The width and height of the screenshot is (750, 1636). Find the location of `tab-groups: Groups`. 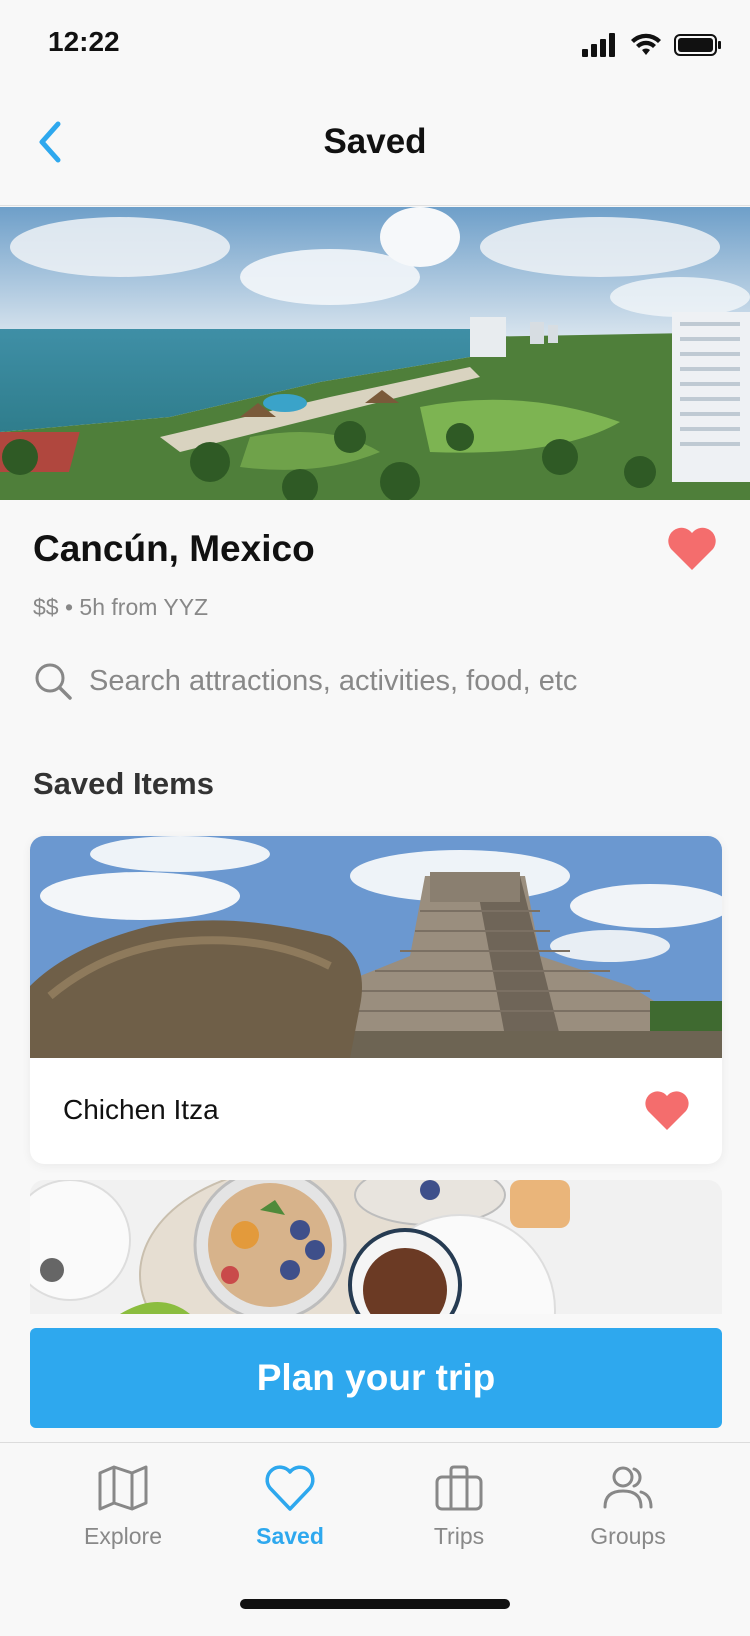

tab-groups: Groups is located at coordinates (628, 1516).